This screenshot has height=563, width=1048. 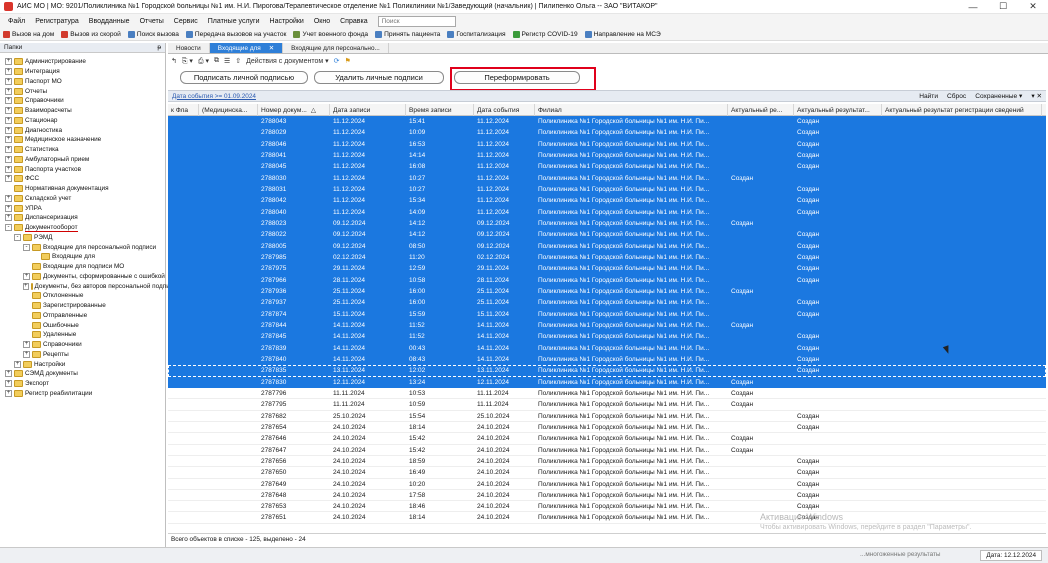 I want to click on list-icon: ☰, so click(x=227, y=61).